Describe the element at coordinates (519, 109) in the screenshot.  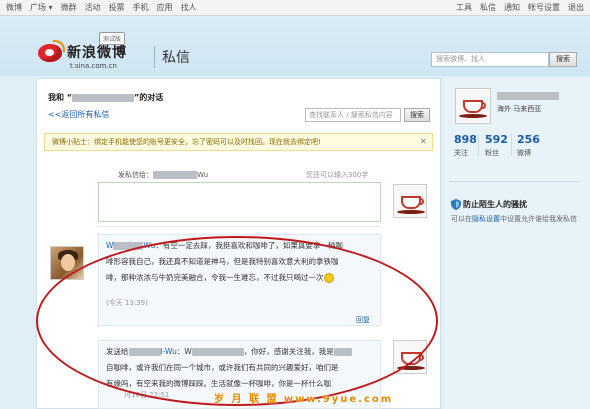
I see `profile-location: 海外 马来西亚` at that location.